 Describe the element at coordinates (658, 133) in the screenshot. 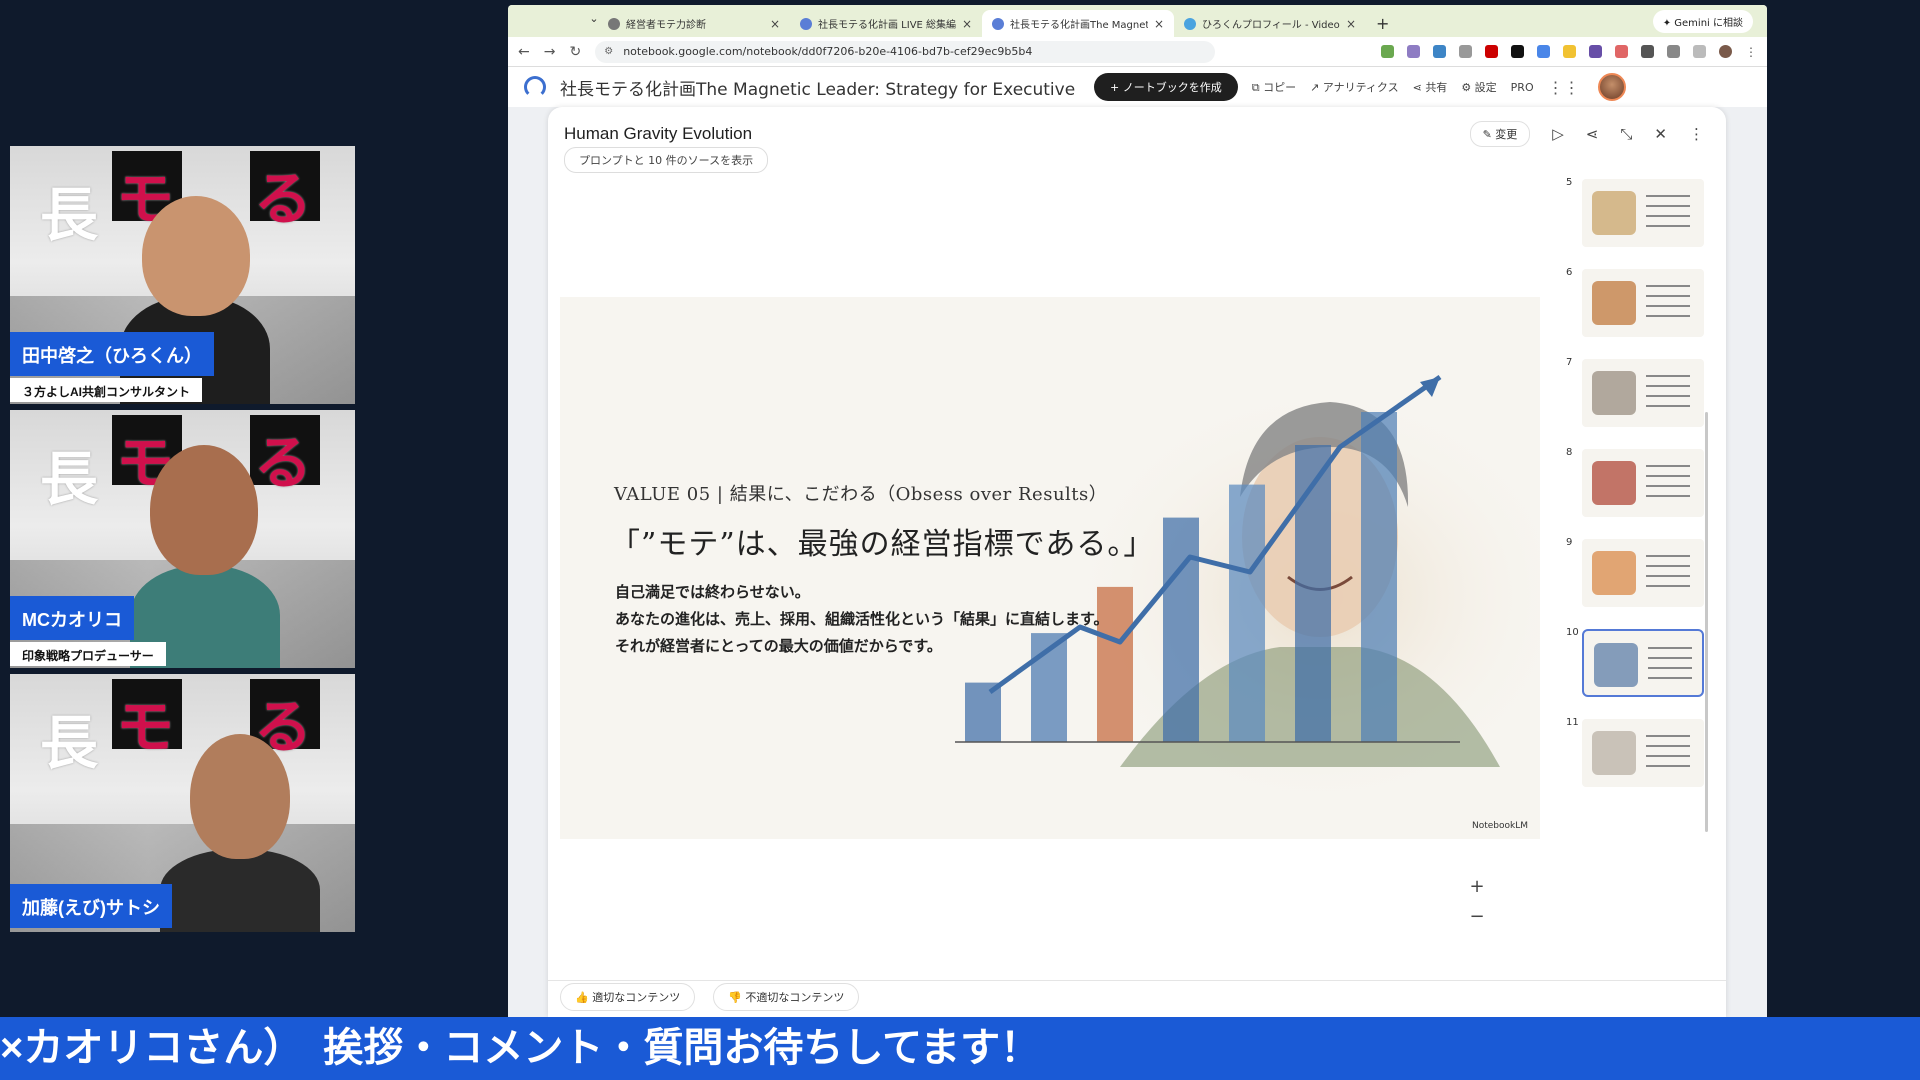

I see `dialog-title: Human Gravity Evolution` at that location.